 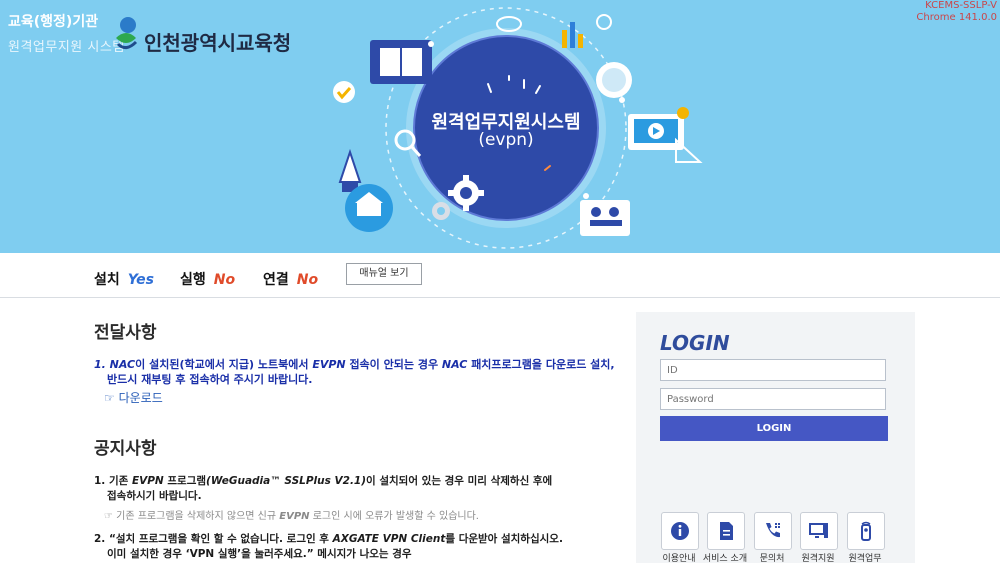 What do you see at coordinates (107, 280) in the screenshot?
I see `install-label: 설치` at bounding box center [107, 280].